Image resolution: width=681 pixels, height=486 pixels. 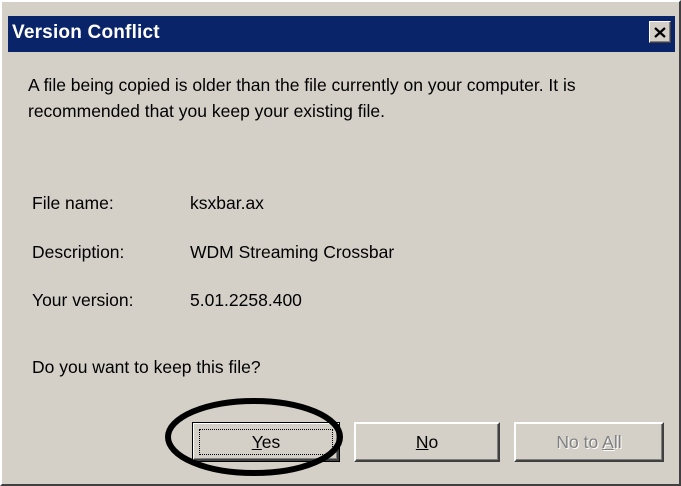 I want to click on title-bar: Version Conflict, so click(x=341, y=34).